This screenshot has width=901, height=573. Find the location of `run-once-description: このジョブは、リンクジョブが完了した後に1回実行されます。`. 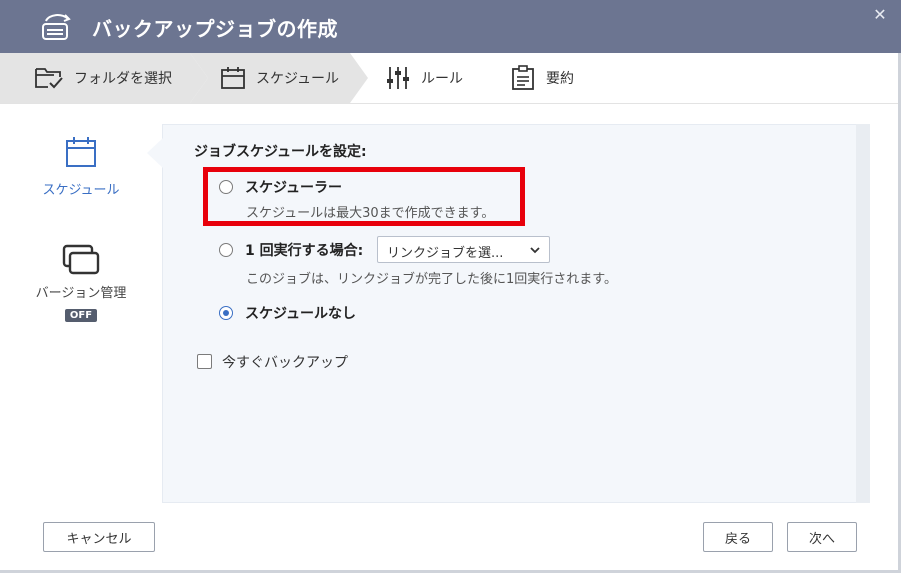

run-once-description: このジョブは、リンクジョブが完了した後に1回実行されます。 is located at coordinates (431, 279).